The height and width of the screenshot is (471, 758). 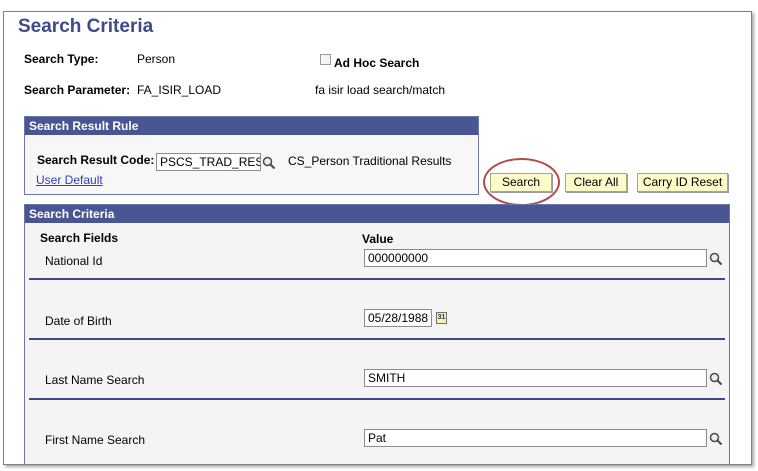 I want to click on national-id-label: National Id, so click(x=74, y=261).